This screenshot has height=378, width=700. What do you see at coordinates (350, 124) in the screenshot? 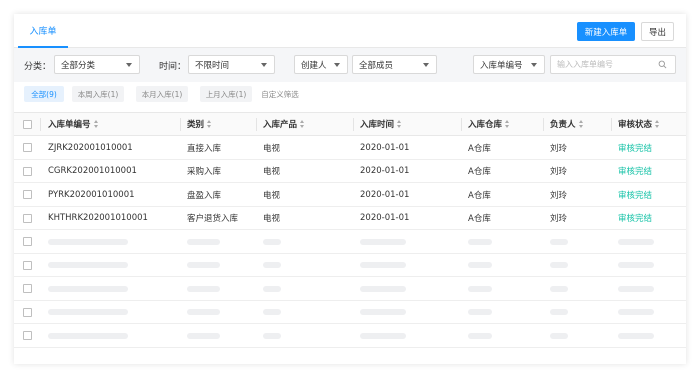
I see `table-header: 入库单编号 类别 入库产品 入库时间 入库仓库 负责人 审核状态` at bounding box center [350, 124].